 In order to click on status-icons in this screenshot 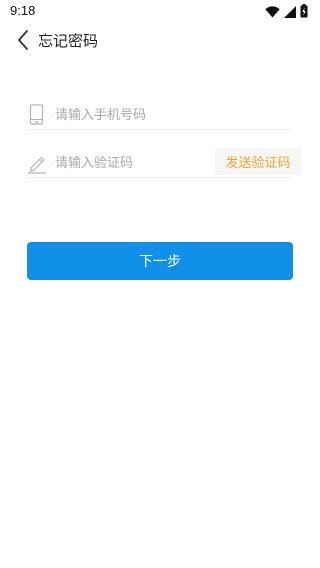, I will do `click(286, 12)`.